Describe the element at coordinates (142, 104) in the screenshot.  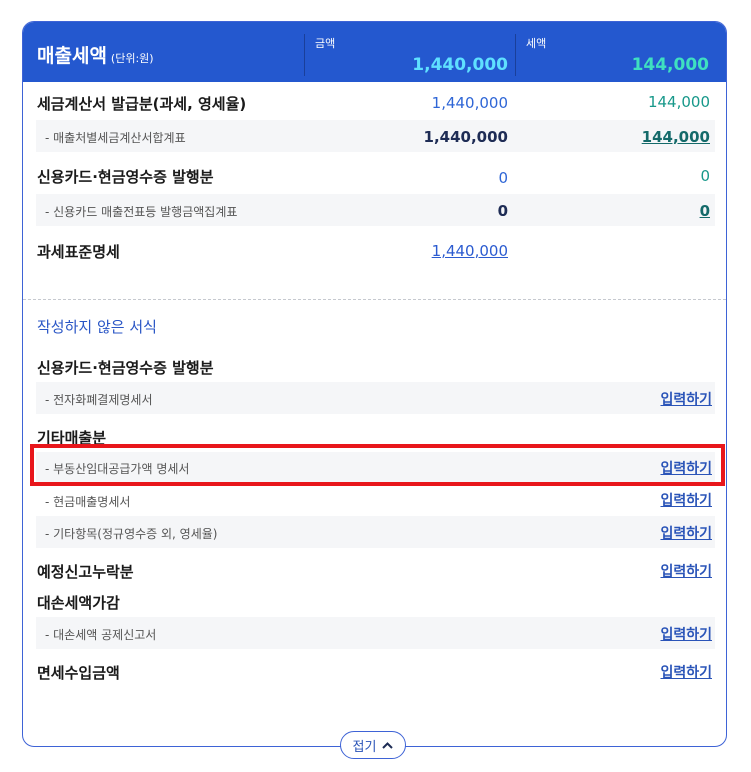
I see `row-label: 세금계산서 발급분(과세, 영세율)` at that location.